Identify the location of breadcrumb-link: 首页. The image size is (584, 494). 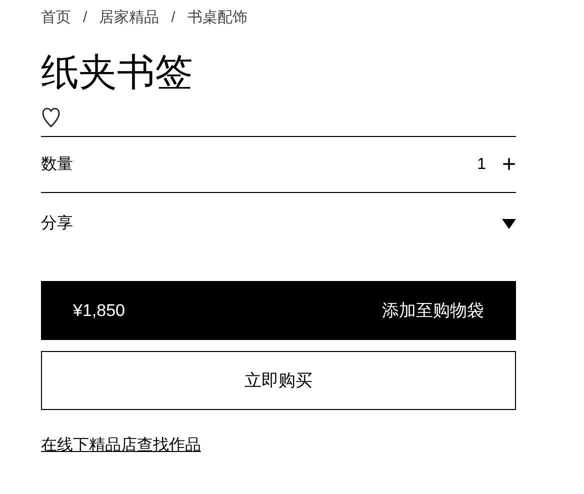
(56, 18).